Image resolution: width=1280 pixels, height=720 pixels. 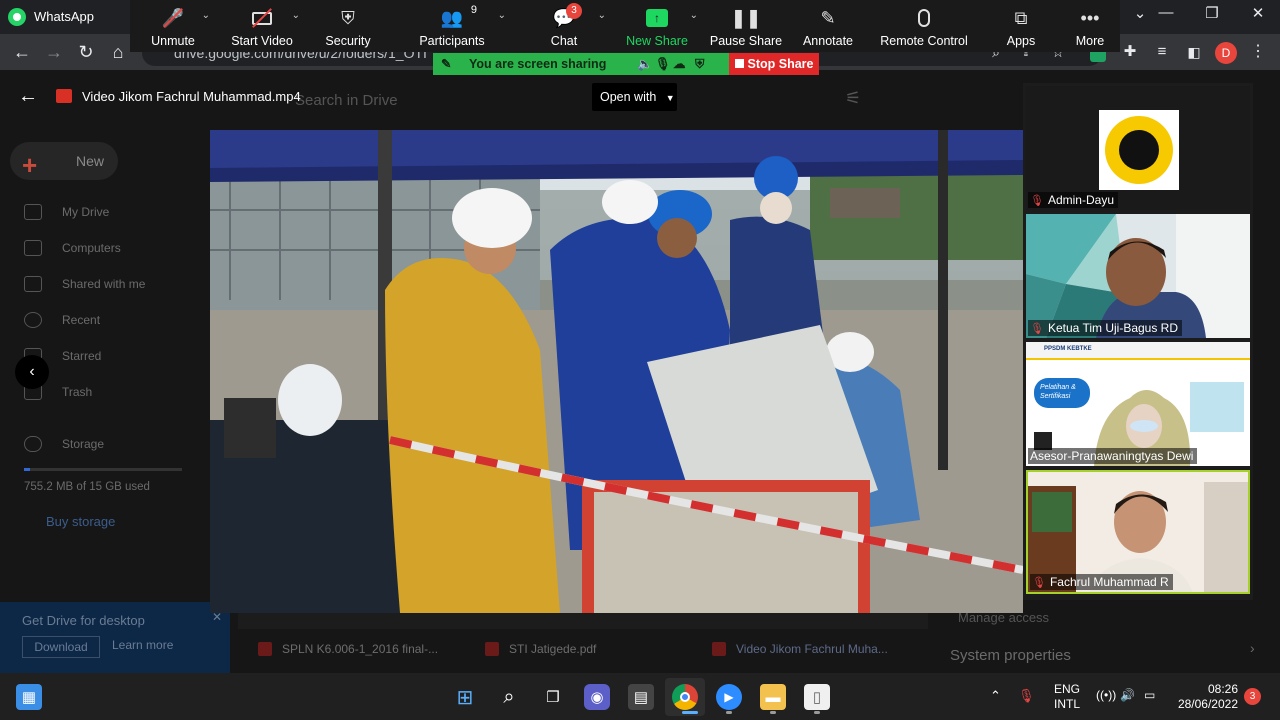 I want to click on previous-file-button: ‹, so click(x=32, y=372).